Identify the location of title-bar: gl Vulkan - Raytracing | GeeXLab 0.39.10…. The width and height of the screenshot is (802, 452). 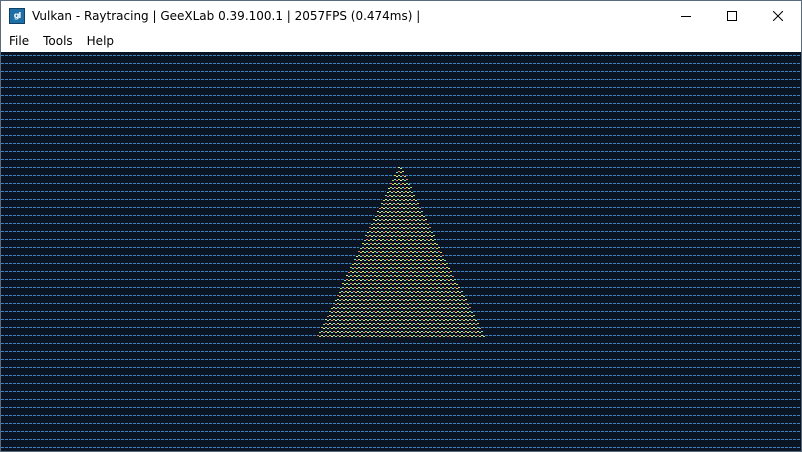
(401, 16).